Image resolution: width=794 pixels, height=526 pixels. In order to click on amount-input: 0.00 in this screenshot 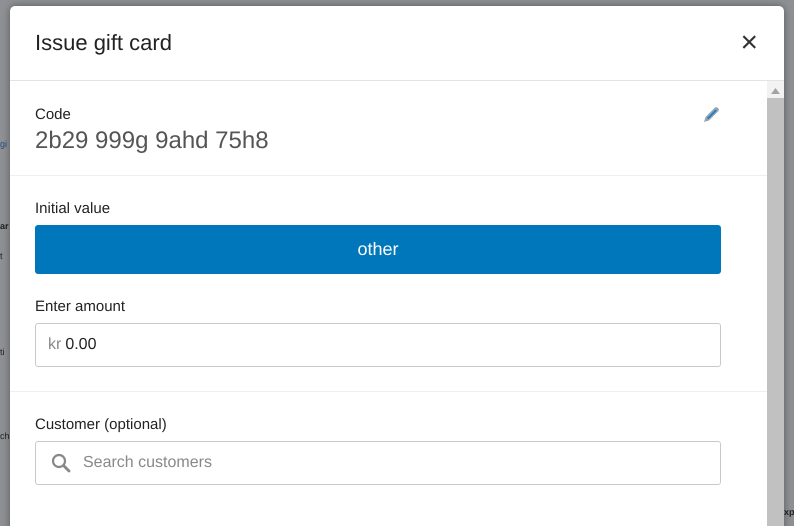, I will do `click(386, 345)`.